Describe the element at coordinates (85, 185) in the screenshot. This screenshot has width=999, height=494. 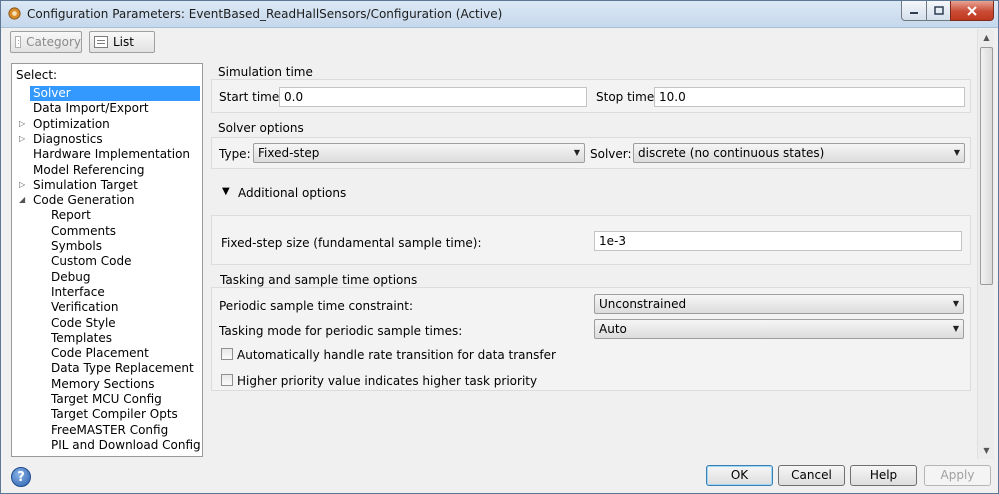
I see `tree-item-simulation-target: Simulation Target` at that location.